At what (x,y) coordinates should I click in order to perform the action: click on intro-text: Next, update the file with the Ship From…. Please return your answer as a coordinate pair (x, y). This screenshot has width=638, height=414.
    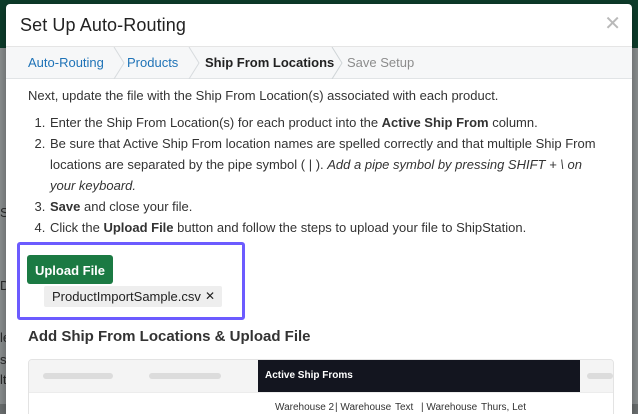
    Looking at the image, I should click on (263, 95).